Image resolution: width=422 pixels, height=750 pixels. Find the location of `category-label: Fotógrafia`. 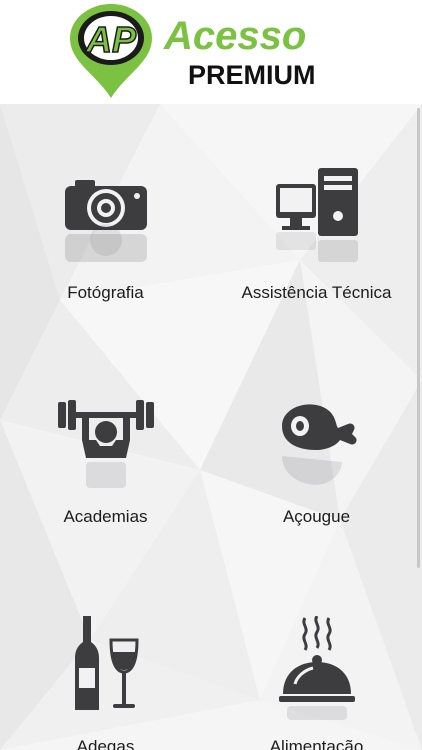

category-label: Fotógrafia is located at coordinates (105, 292).